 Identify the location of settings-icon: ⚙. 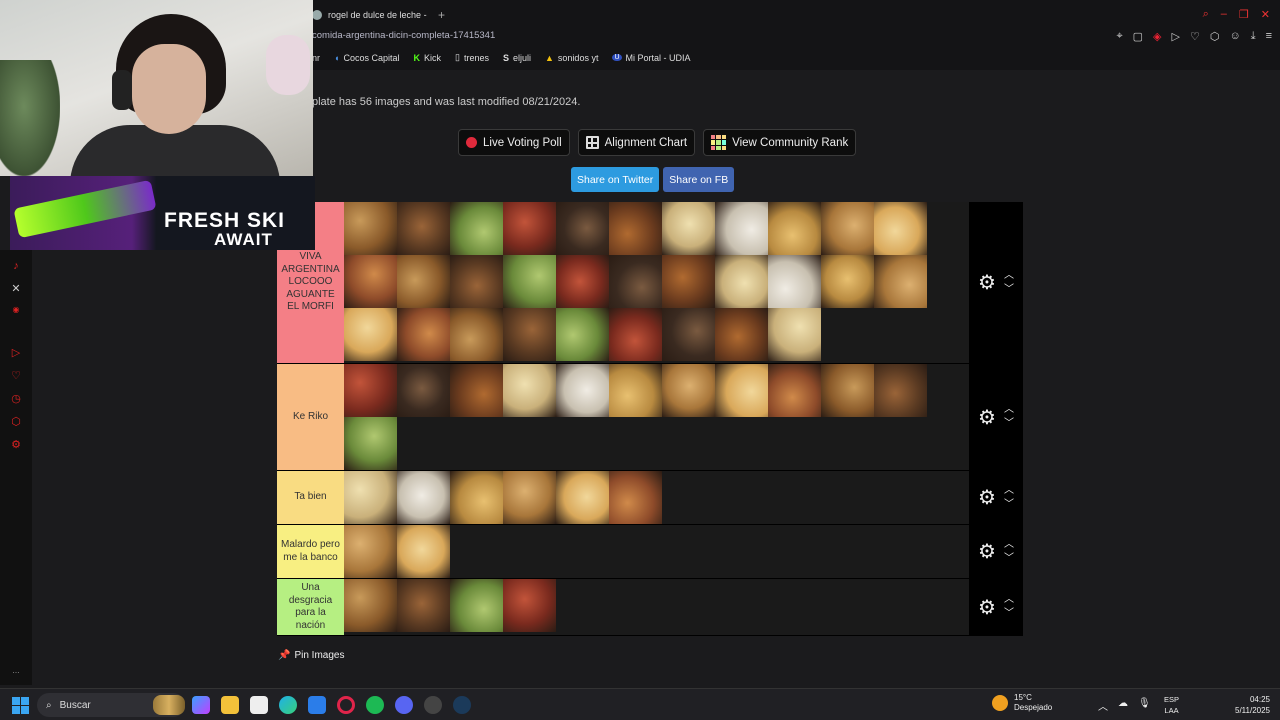
(16, 444).